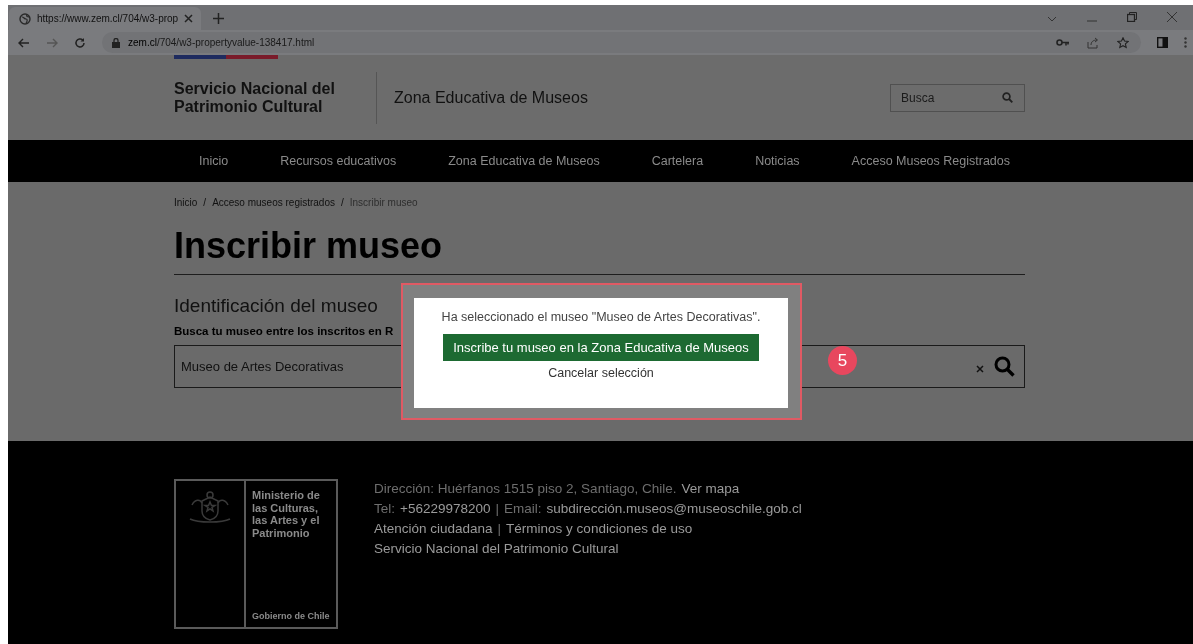 This screenshot has width=1193, height=644. What do you see at coordinates (276, 306) in the screenshot?
I see `section-title: Identificación del museo` at bounding box center [276, 306].